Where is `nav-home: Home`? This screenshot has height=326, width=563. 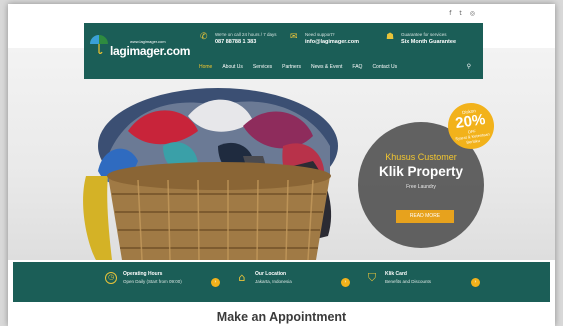
nav-home: Home is located at coordinates (205, 67).